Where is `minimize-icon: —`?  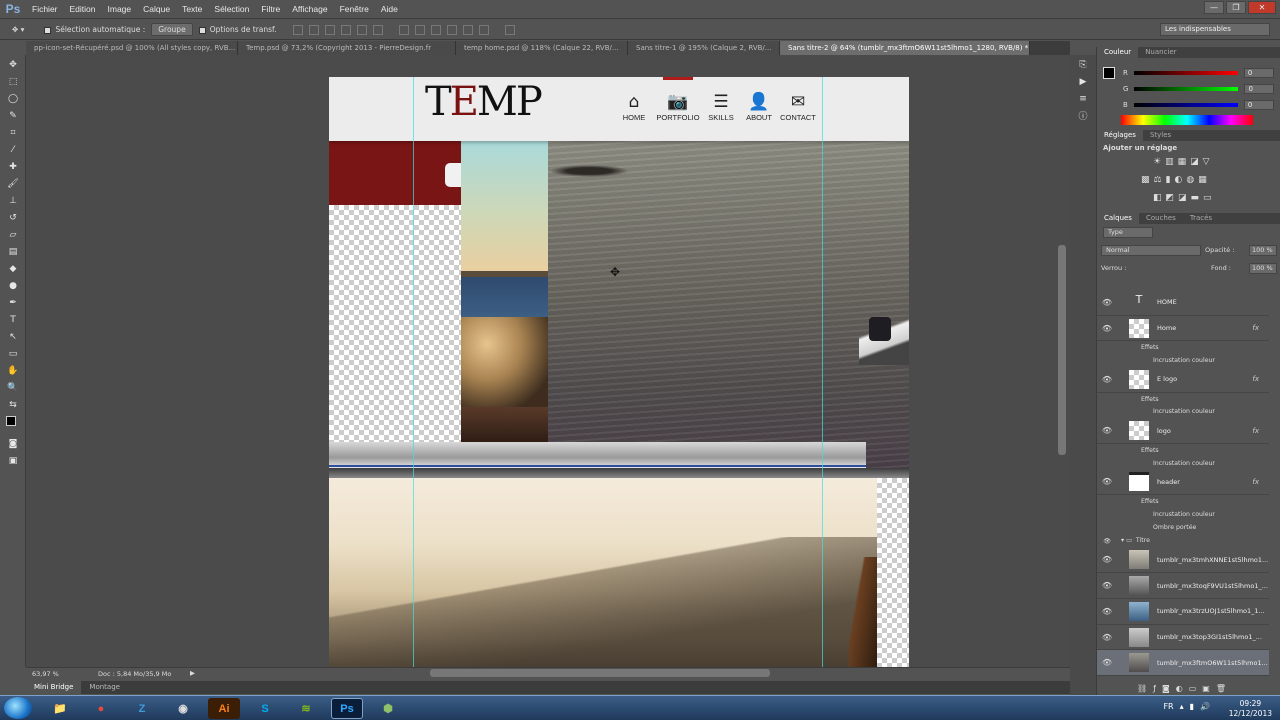
minimize-icon: — is located at coordinates (1214, 7).